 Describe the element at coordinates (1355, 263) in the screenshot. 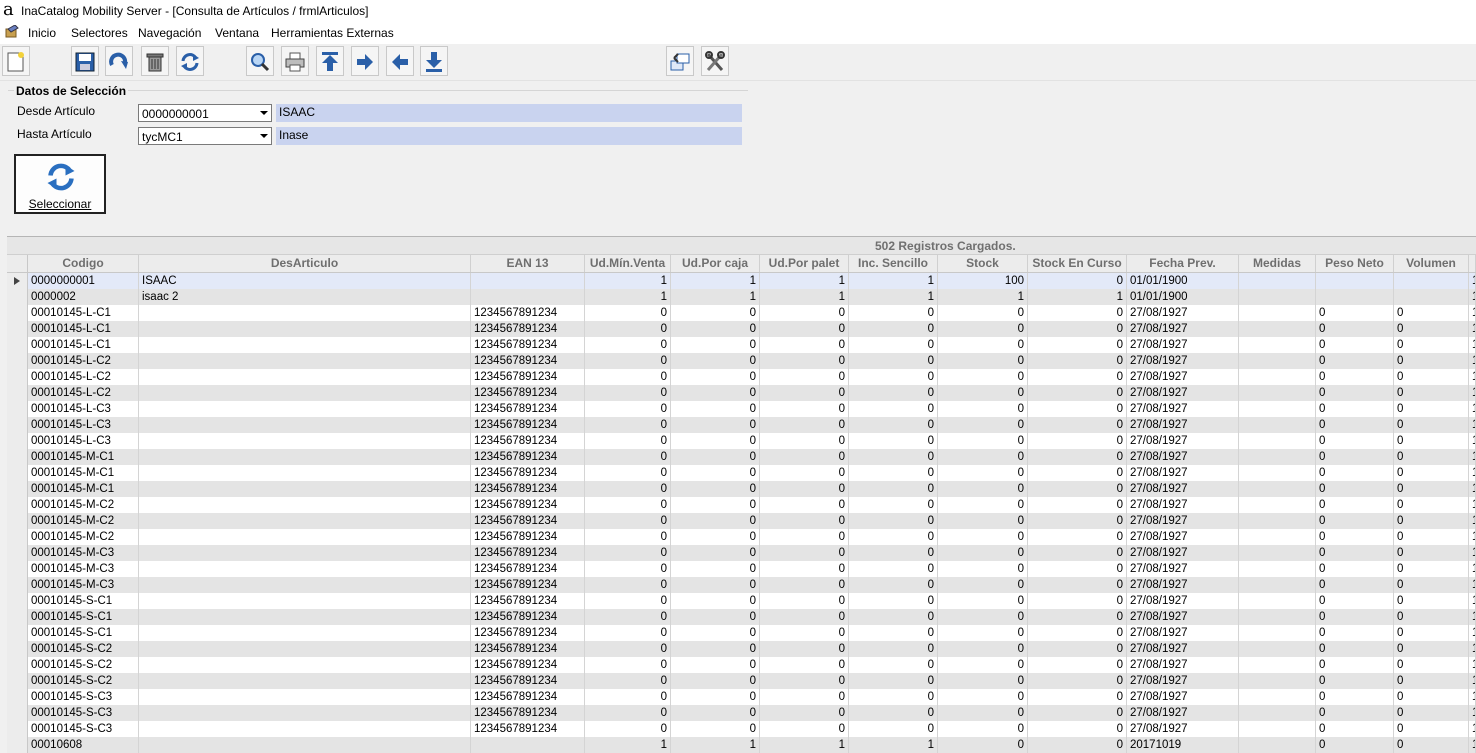

I see `column-header-peso-neto: Peso Neto` at that location.